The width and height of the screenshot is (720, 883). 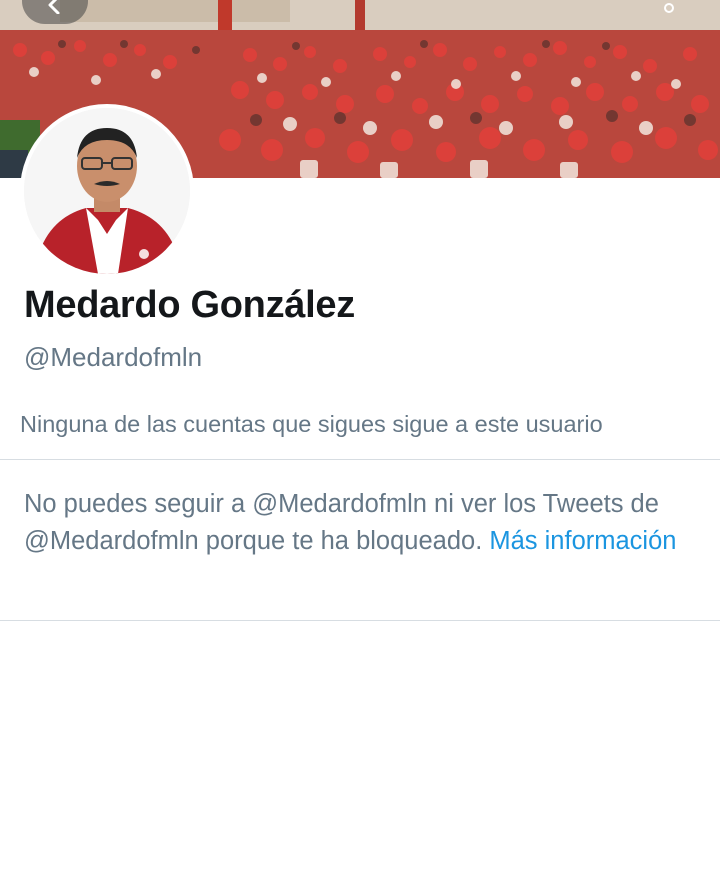 I want to click on profile-handle: @Medardofmln, so click(x=113, y=357).